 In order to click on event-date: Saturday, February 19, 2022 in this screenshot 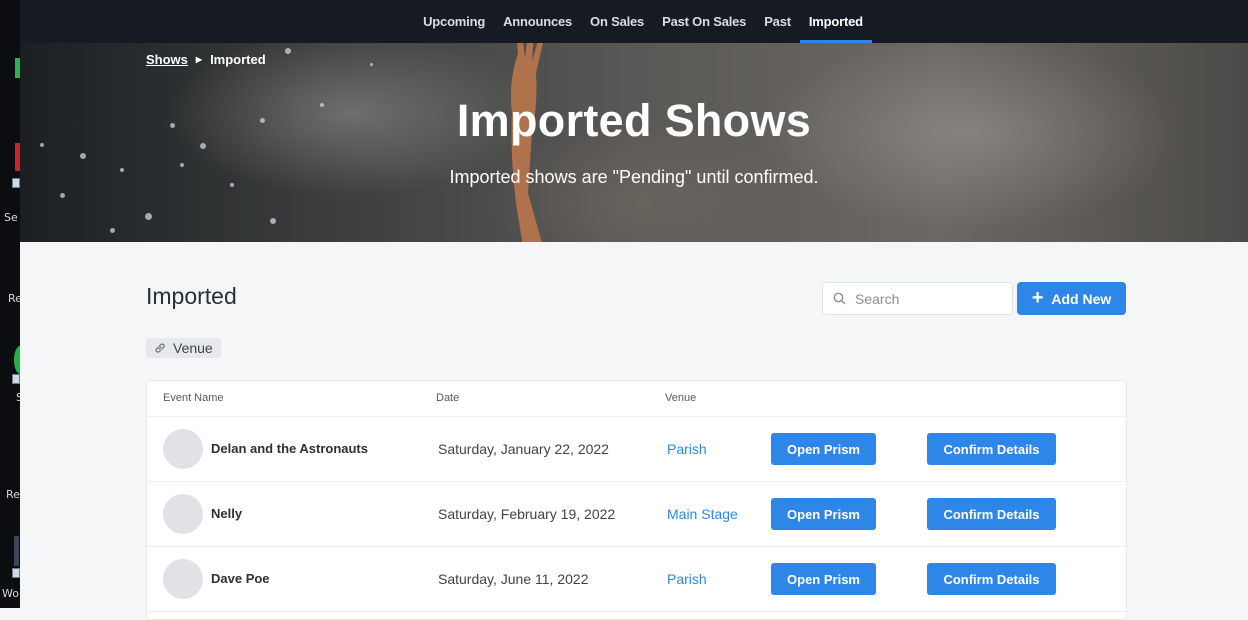, I will do `click(527, 514)`.